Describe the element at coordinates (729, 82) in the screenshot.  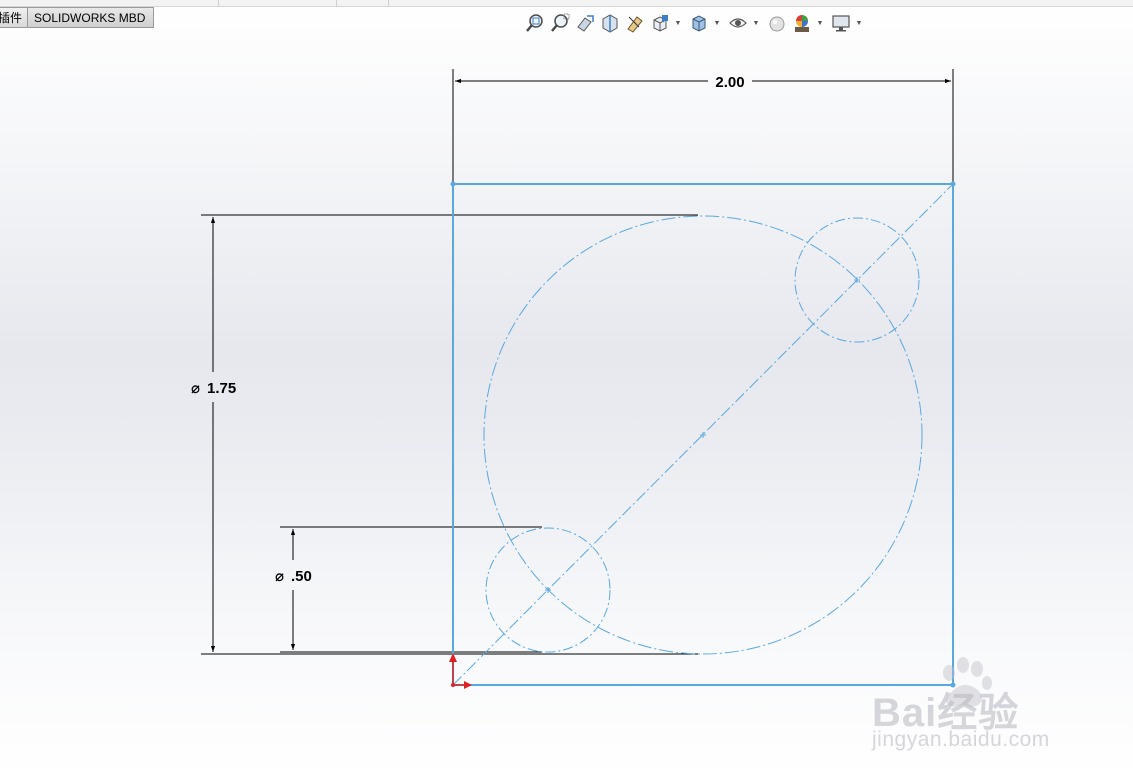
I see `width-dimension-value: 2.00` at that location.